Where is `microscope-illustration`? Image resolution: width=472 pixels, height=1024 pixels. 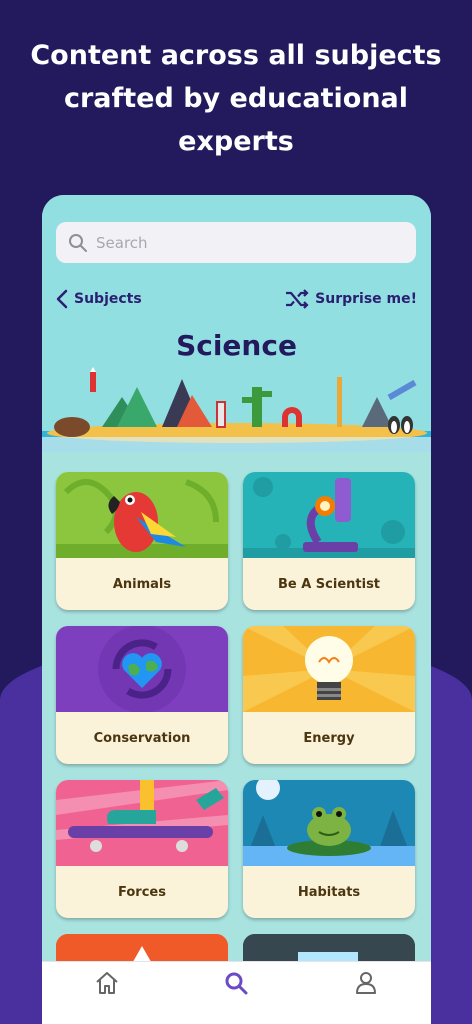 microscope-illustration is located at coordinates (329, 515).